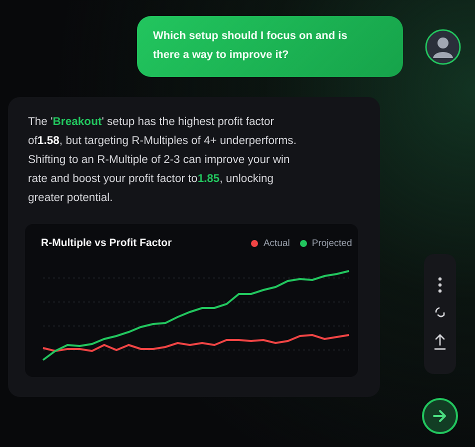 Image resolution: width=475 pixels, height=447 pixels. What do you see at coordinates (332, 243) in the screenshot?
I see `legend-label: Projected` at bounding box center [332, 243].